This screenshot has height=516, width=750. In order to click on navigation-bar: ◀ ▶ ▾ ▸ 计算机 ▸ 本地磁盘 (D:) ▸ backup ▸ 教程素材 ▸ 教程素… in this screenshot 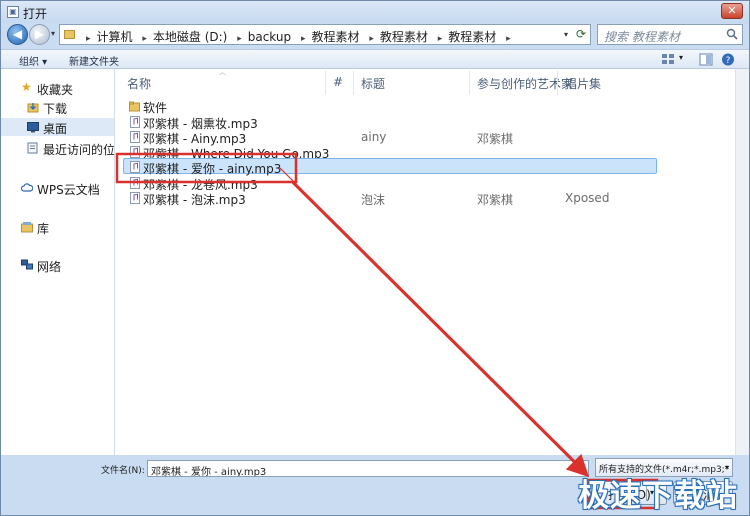, I will do `click(375, 35)`.